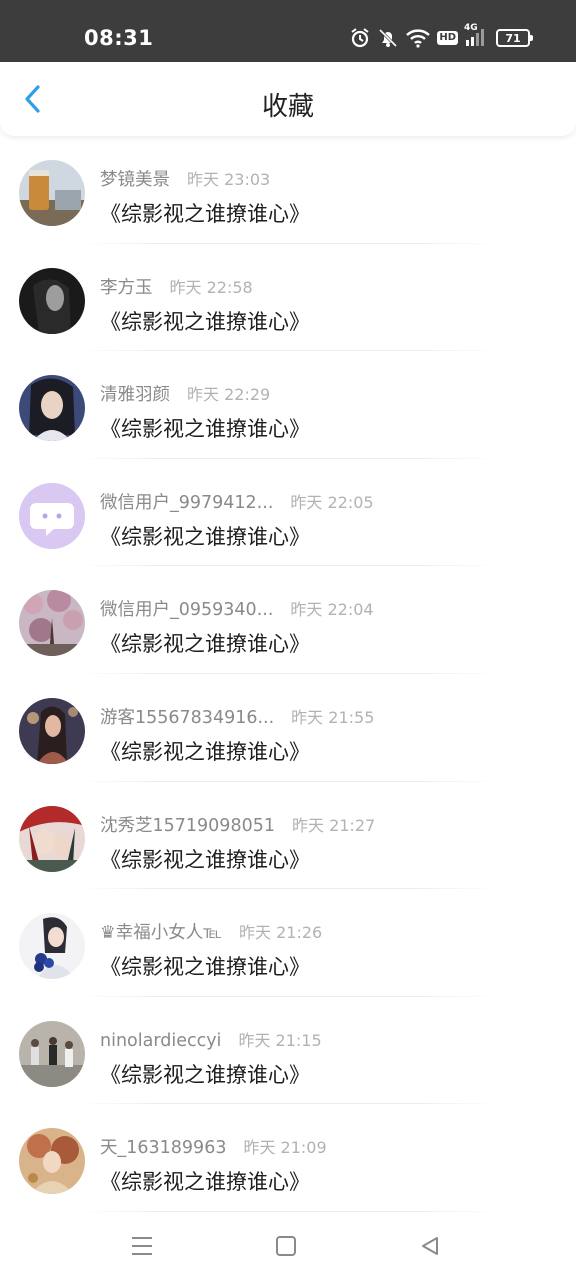 Image resolution: width=576 pixels, height=1280 pixels. I want to click on menu-icon, so click(142, 1246).